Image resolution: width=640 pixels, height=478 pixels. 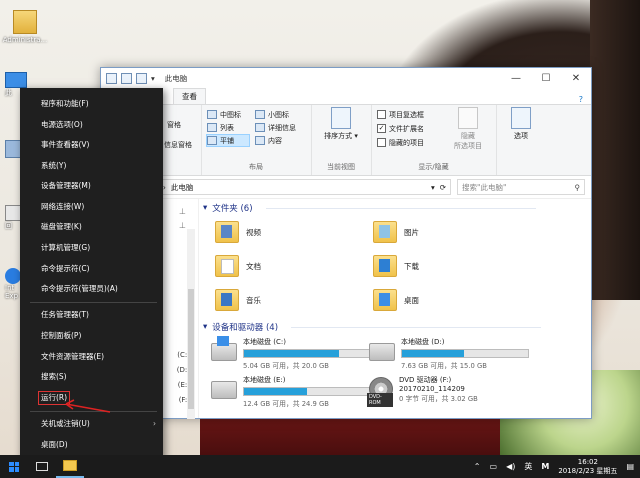 I want to click on menu-item-shutdown: 关机或注销(U) ›, so click(x=98, y=424).